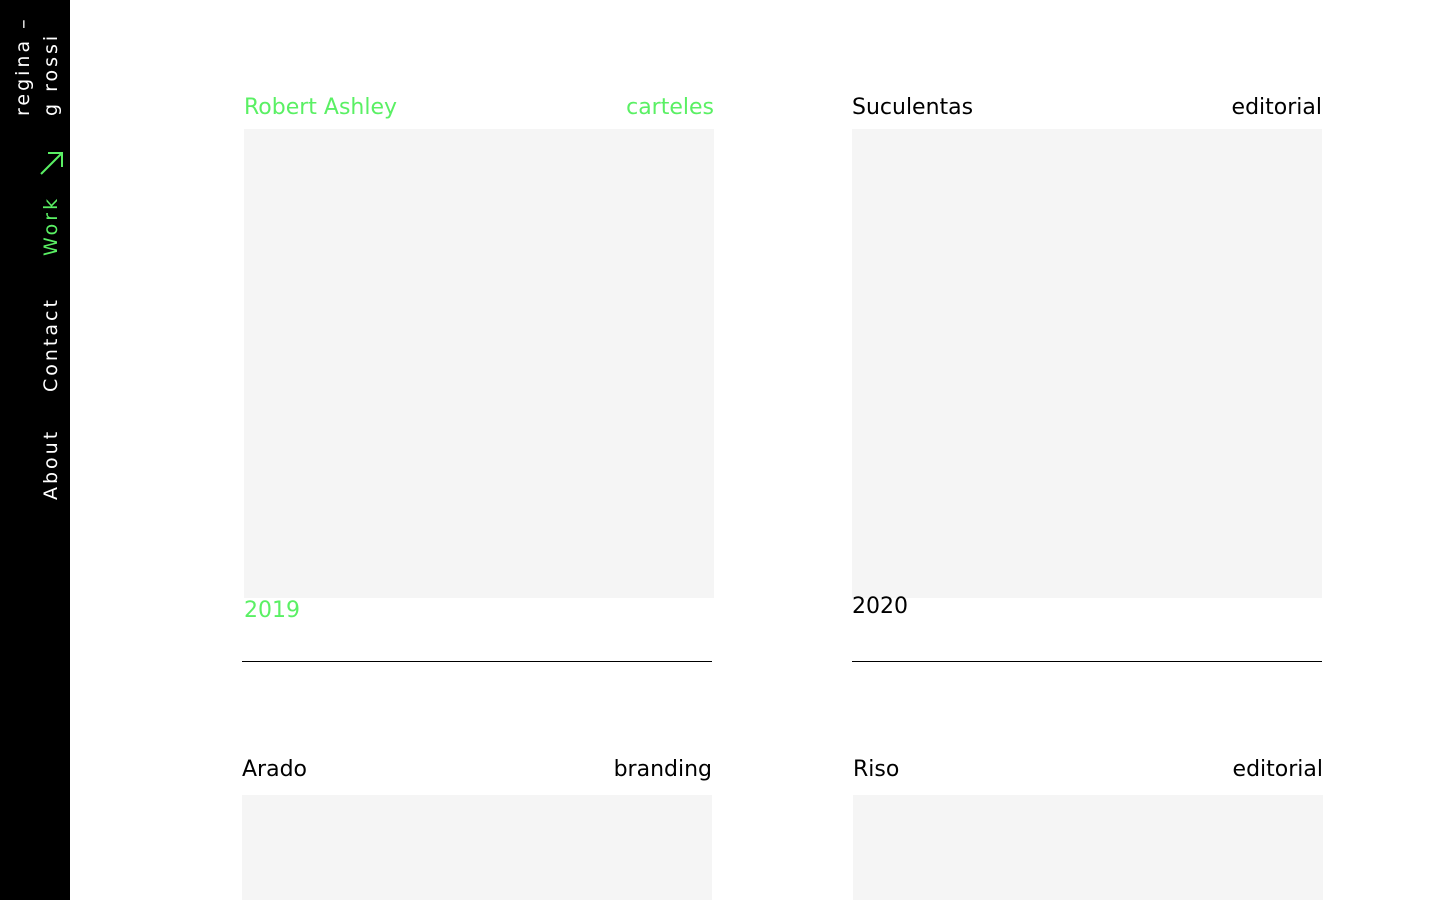 This screenshot has width=1440, height=900. I want to click on nav-item-about: About, so click(51, 464).